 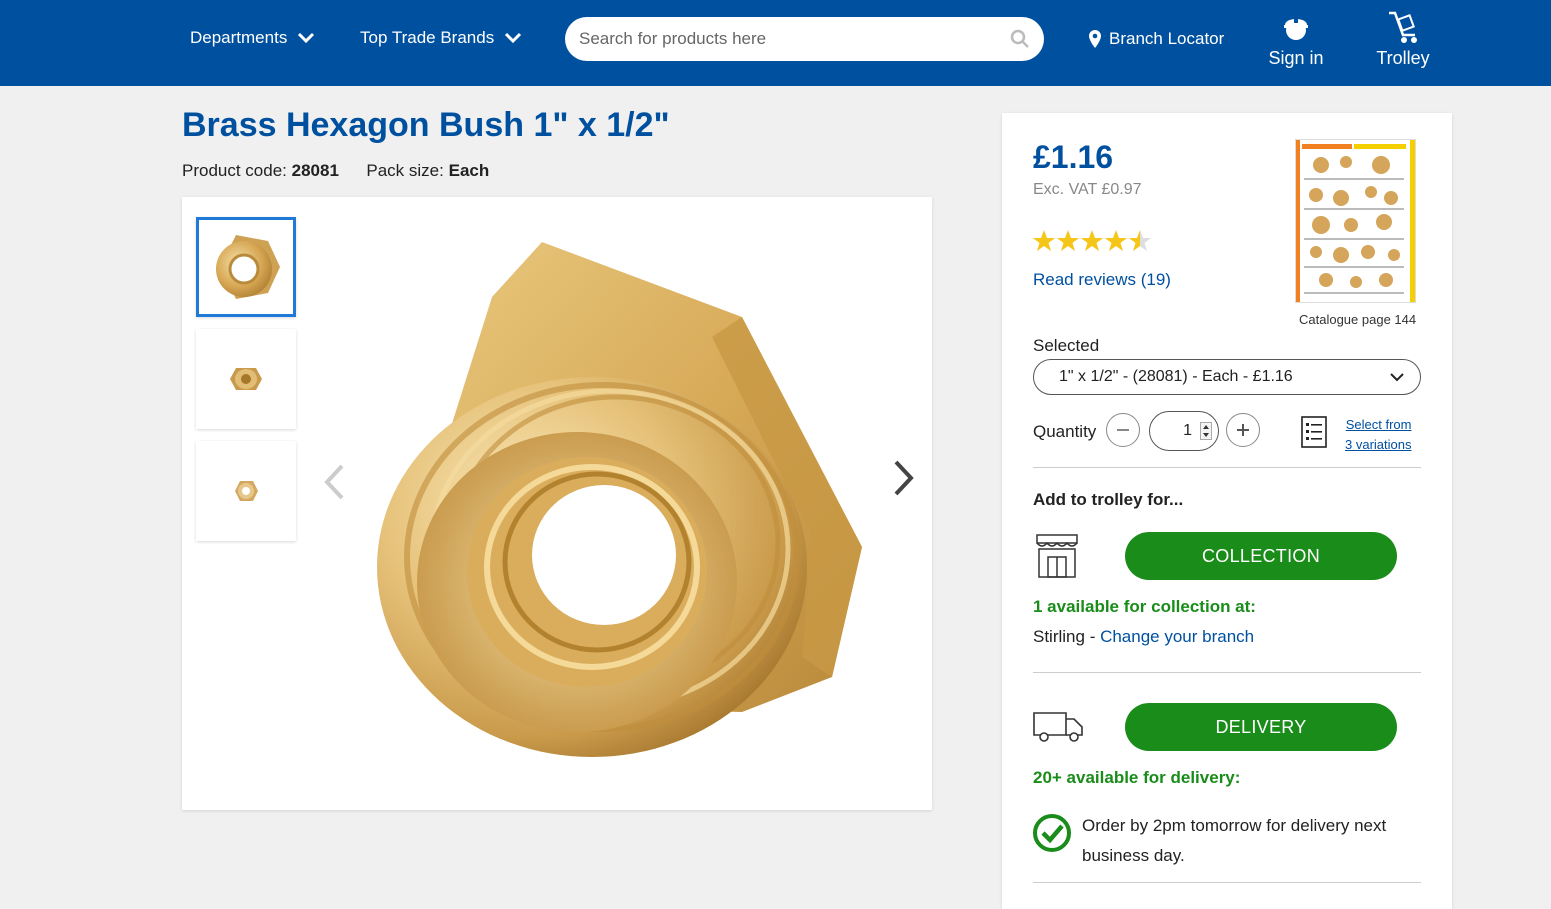 I want to click on branch-locator-link: Branch Locator, so click(x=1156, y=39).